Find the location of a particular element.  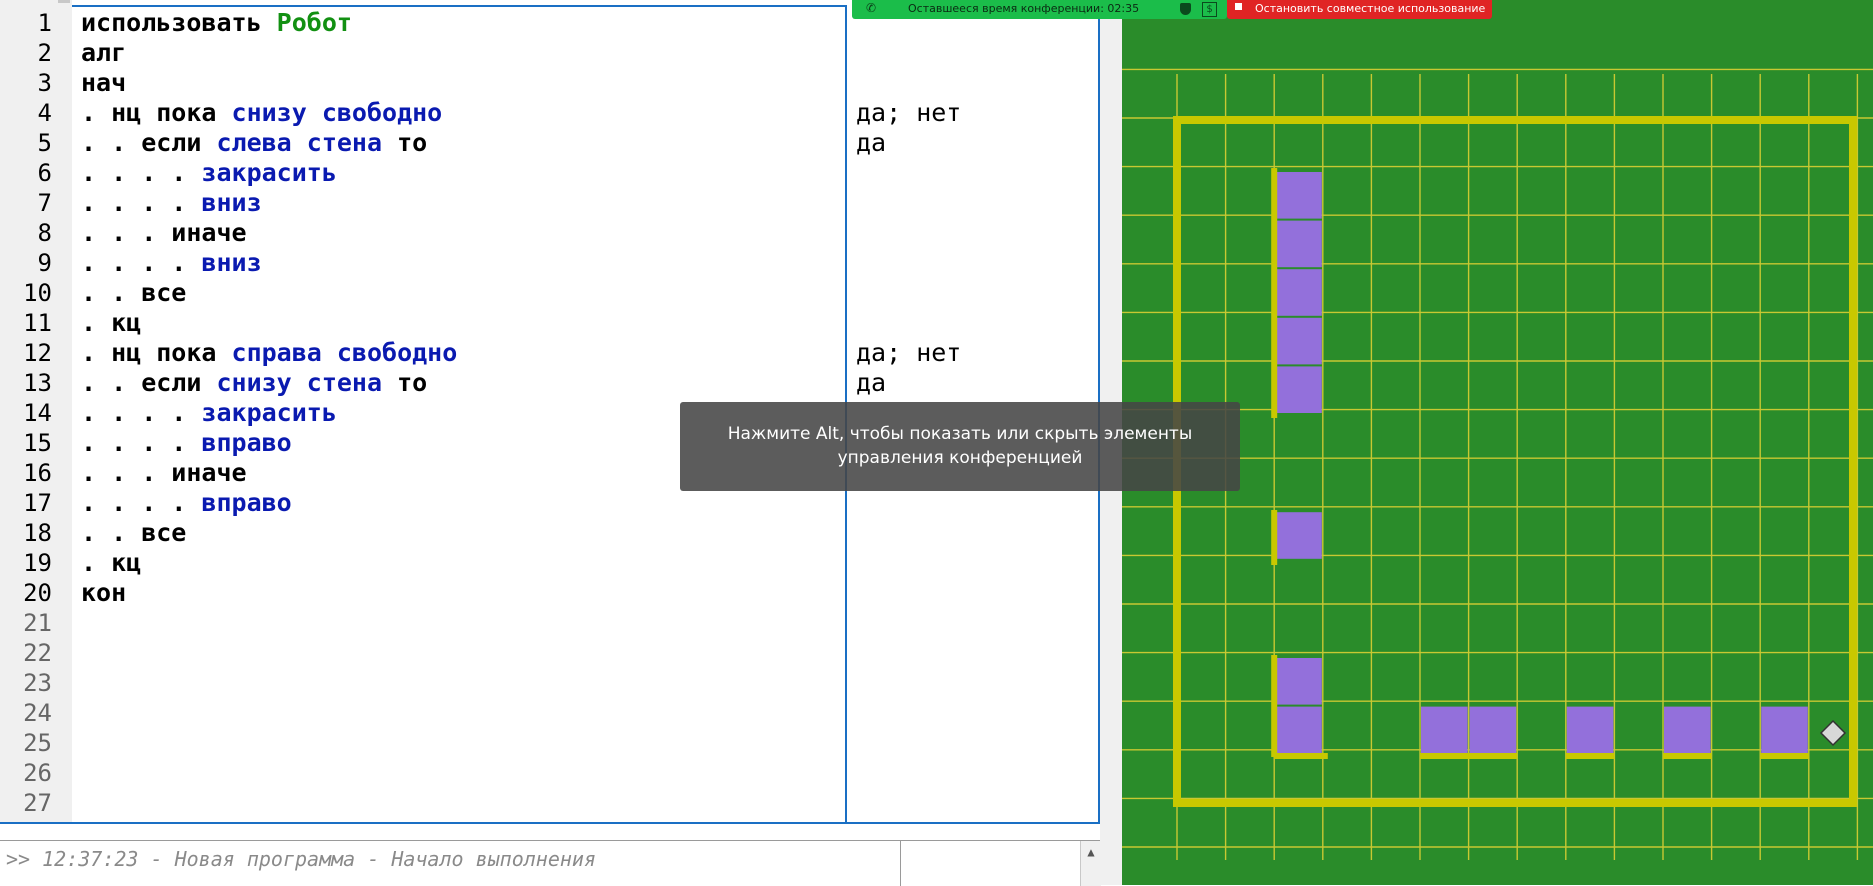

line-number: 24 is located at coordinates (37, 713).